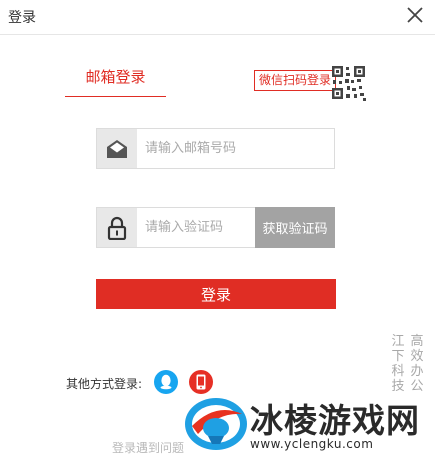 The width and height of the screenshot is (435, 456). I want to click on phone-icon, so click(201, 382).